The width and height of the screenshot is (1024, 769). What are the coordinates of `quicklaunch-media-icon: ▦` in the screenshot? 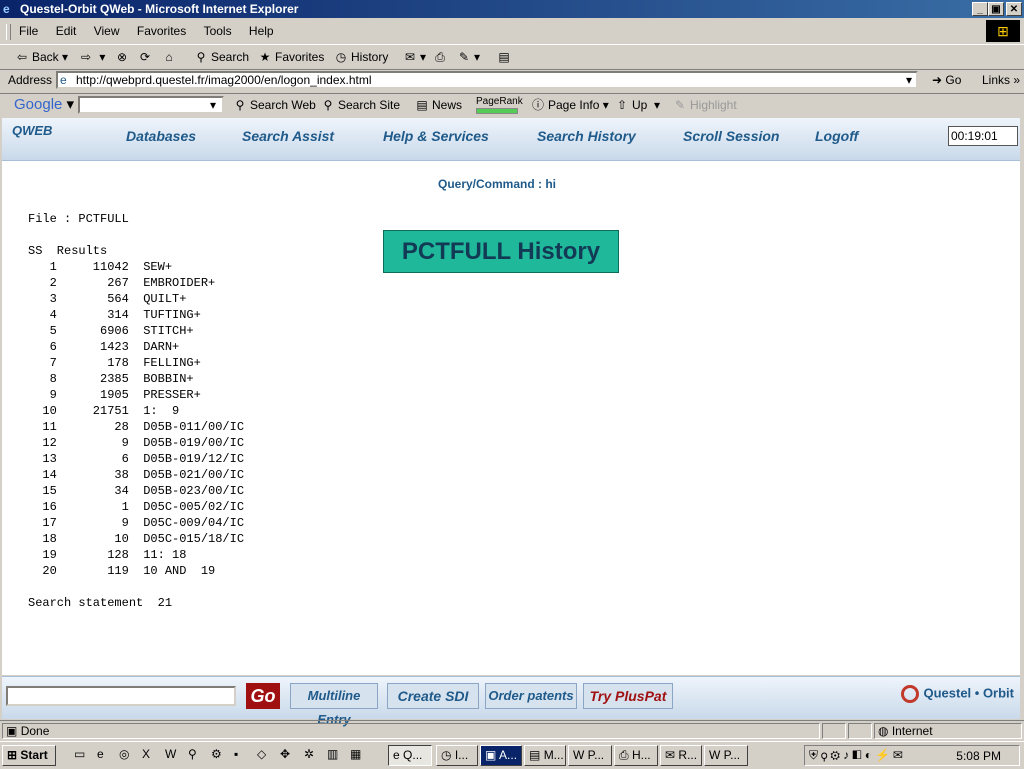 It's located at (355, 754).